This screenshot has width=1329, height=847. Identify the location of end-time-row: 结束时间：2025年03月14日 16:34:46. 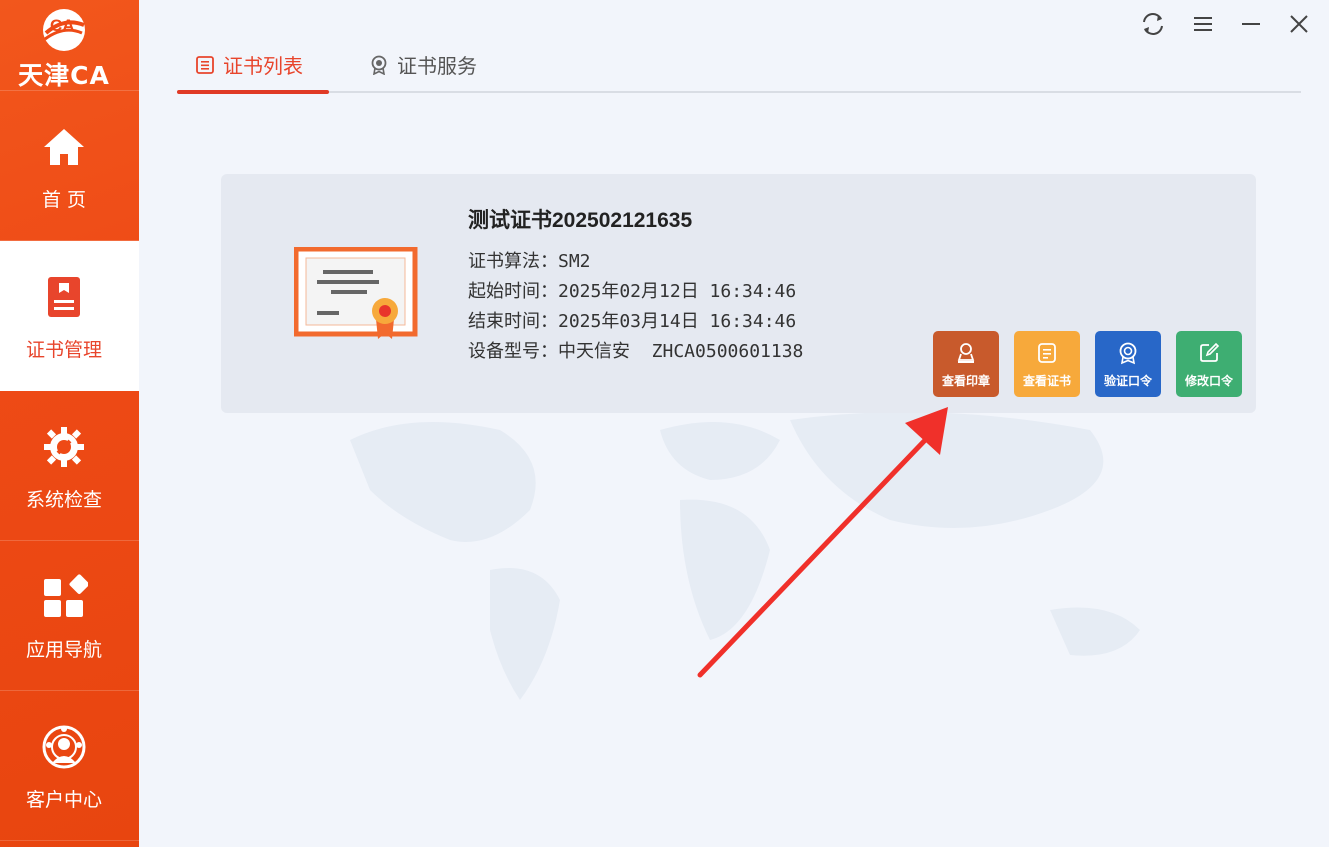
(632, 320).